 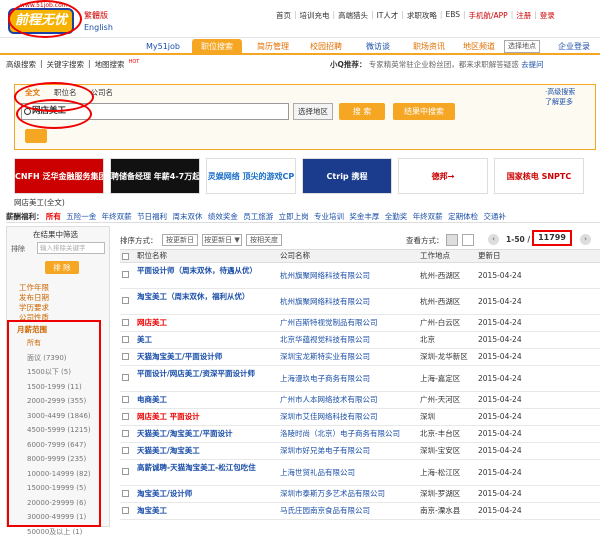 I want to click on grid-view-icon, so click(x=468, y=240).